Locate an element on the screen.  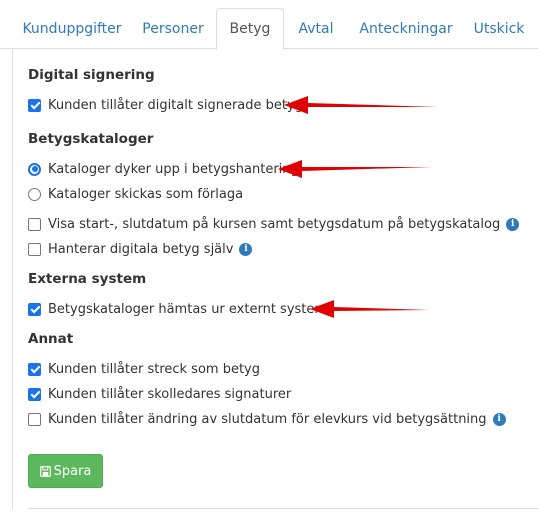
checkbox-row-digital-signing: Kunden tillåter digitalt signerade betyg is located at coordinates (165, 105).